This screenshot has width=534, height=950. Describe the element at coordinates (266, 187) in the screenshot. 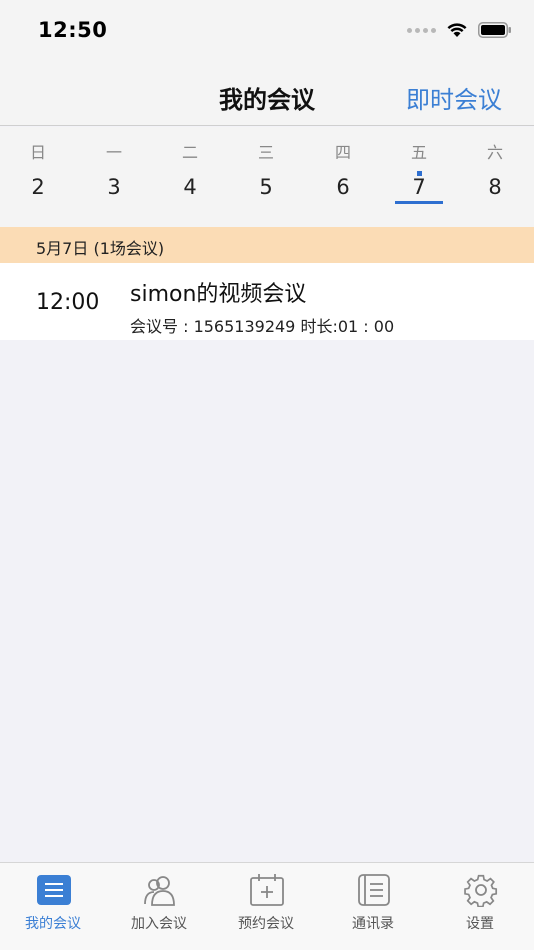

I see `day-number: 5` at that location.